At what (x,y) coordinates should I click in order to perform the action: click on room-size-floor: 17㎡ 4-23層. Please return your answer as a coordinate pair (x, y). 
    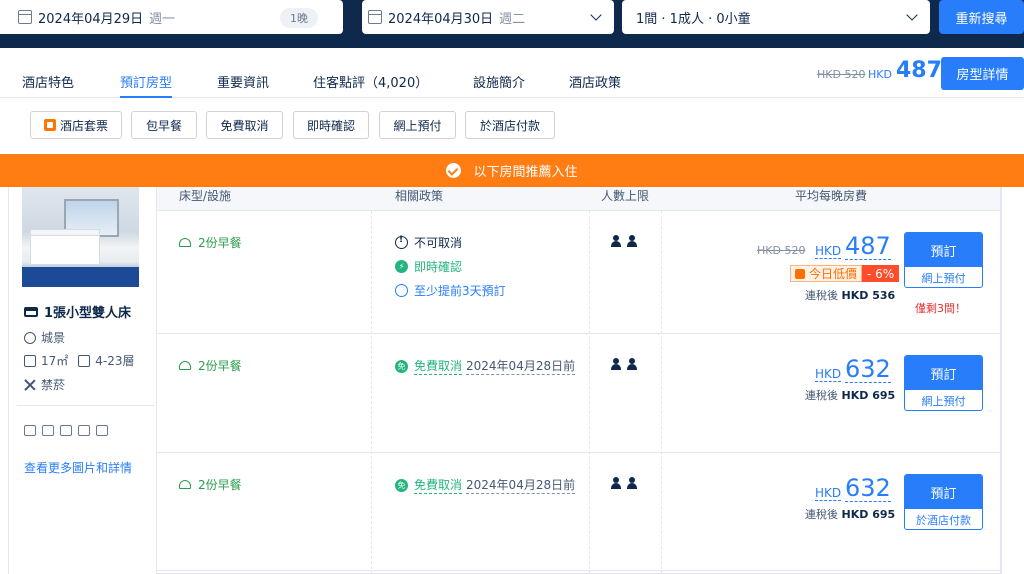
    Looking at the image, I should click on (79, 360).